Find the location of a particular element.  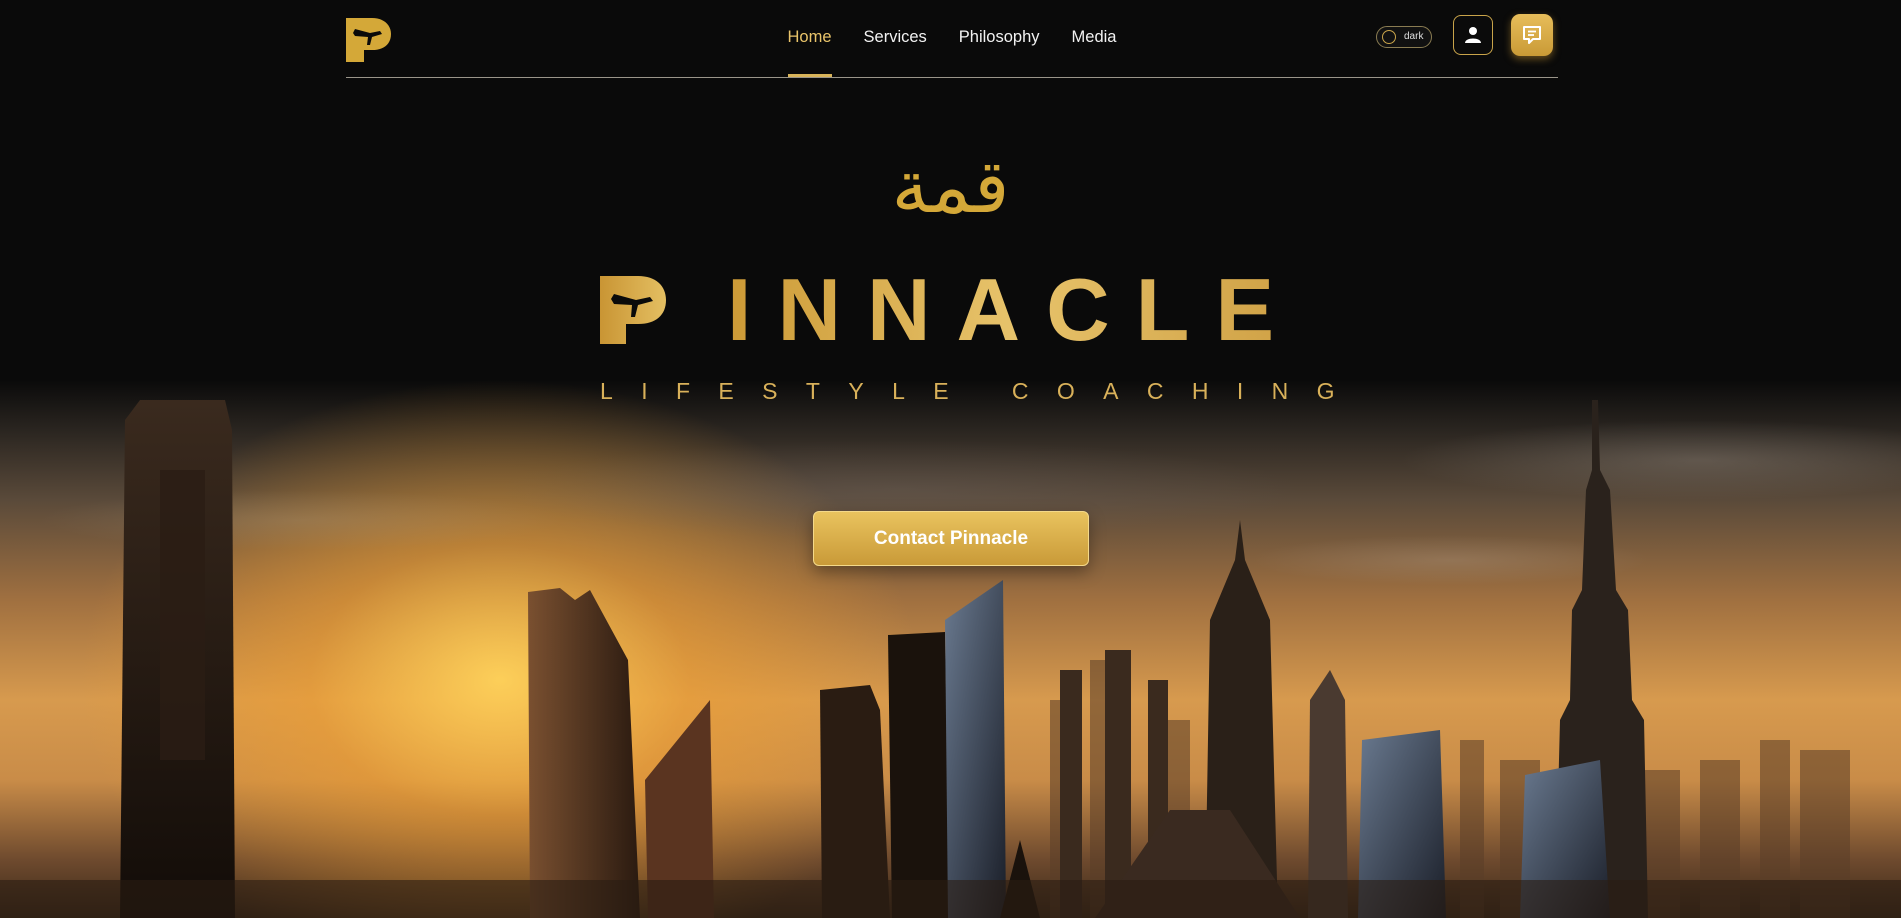

theme-toggle: dark is located at coordinates (1404, 37).